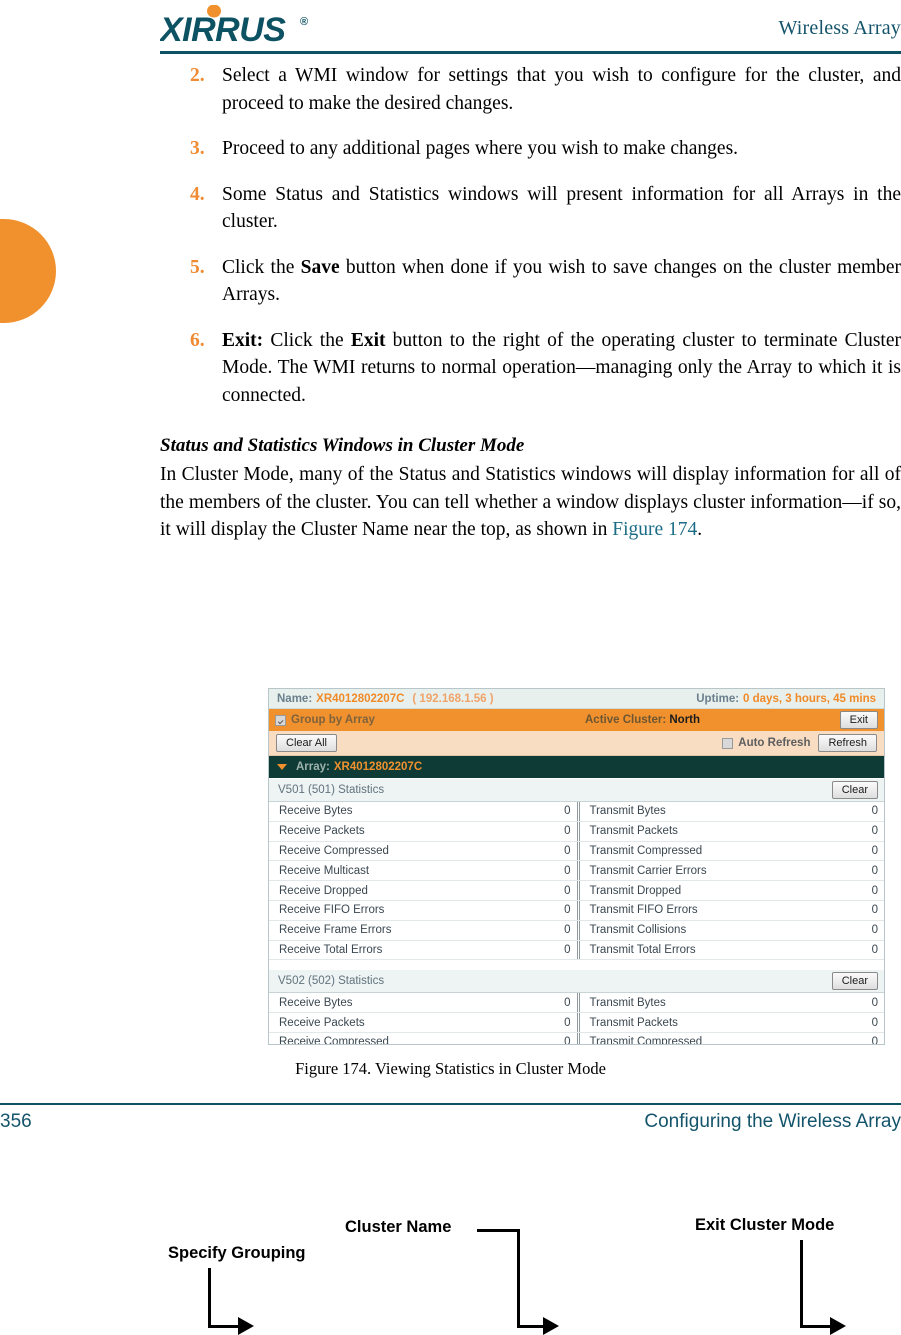  I want to click on uptime-value: 0 days, 3 hours, 45 mins, so click(809, 698).